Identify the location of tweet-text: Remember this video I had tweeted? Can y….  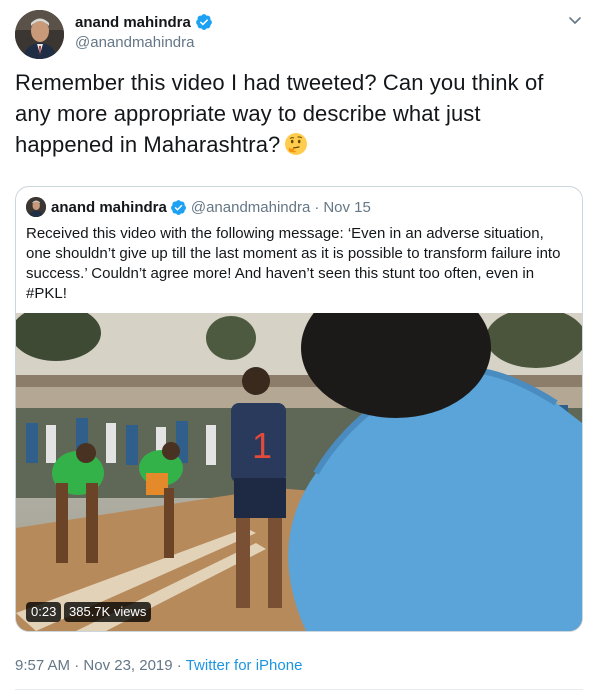
(299, 113).